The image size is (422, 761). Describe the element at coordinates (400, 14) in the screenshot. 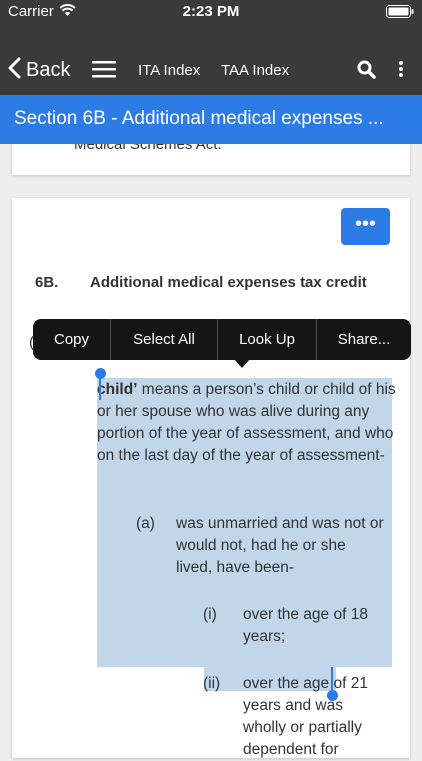

I see `battery-icon` at that location.